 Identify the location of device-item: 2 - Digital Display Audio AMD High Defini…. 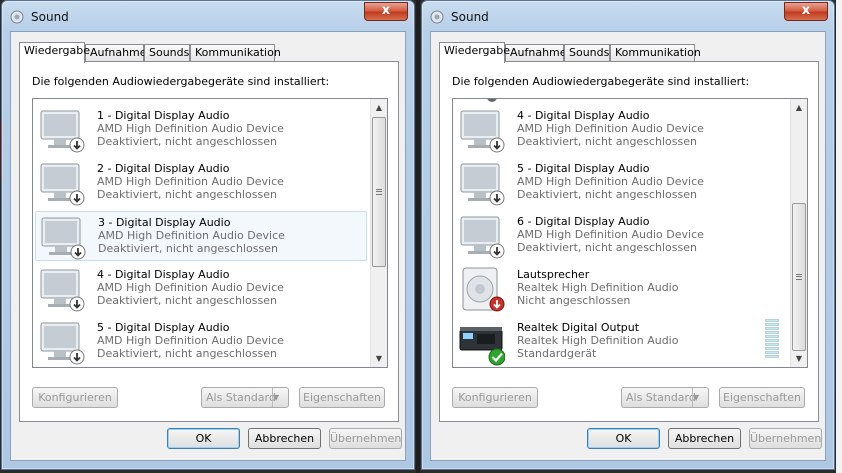
(201, 183).